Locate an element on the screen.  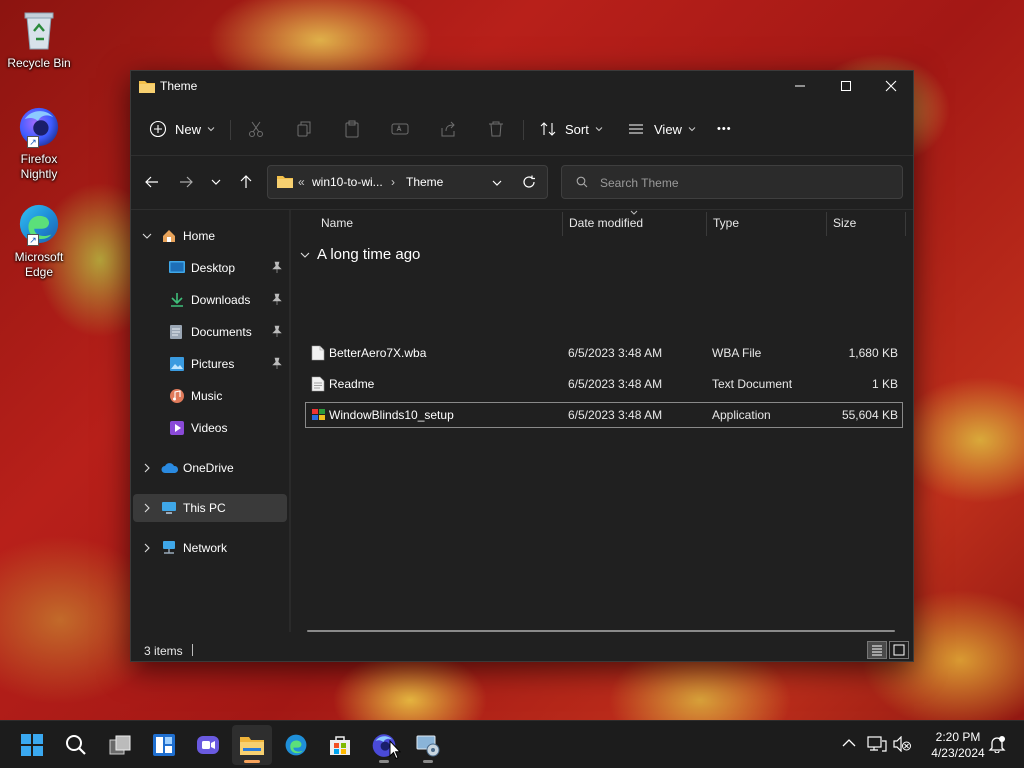
search-icon is located at coordinates (76, 745).